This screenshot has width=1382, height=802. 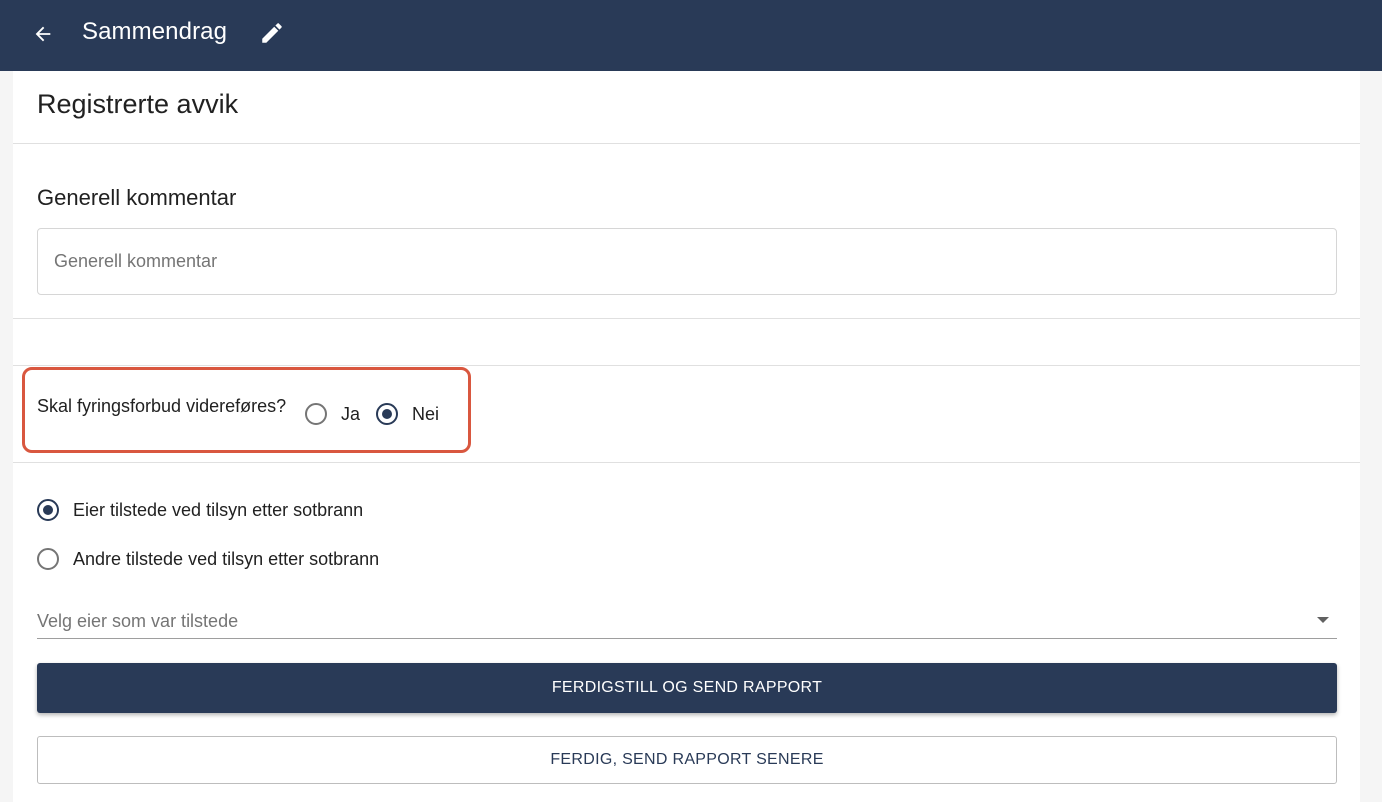 What do you see at coordinates (162, 406) in the screenshot?
I see `fire-ban-question: Skal fyringsforbud videreføres?` at bounding box center [162, 406].